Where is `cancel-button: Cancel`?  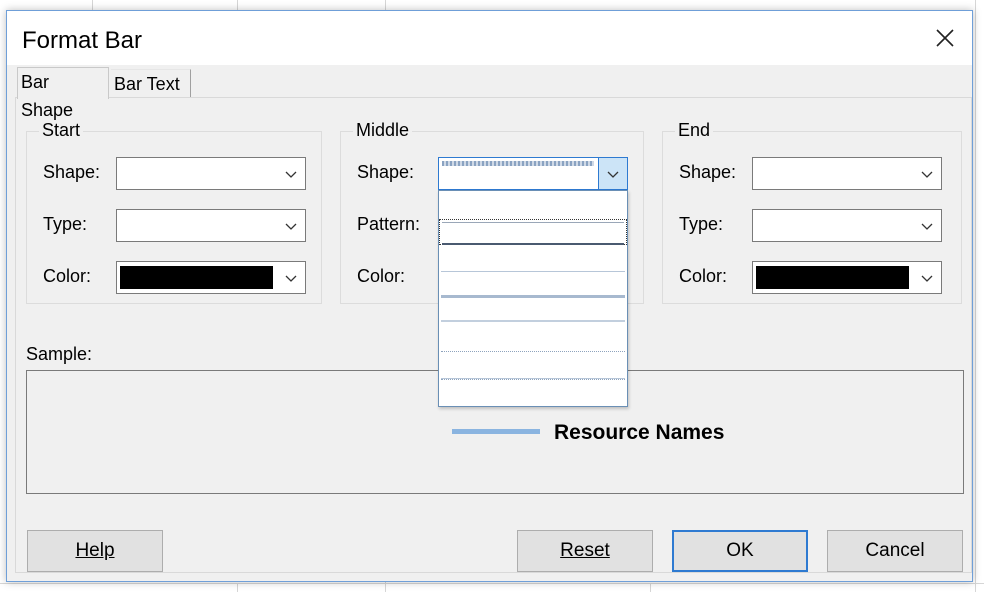
cancel-button: Cancel is located at coordinates (895, 551).